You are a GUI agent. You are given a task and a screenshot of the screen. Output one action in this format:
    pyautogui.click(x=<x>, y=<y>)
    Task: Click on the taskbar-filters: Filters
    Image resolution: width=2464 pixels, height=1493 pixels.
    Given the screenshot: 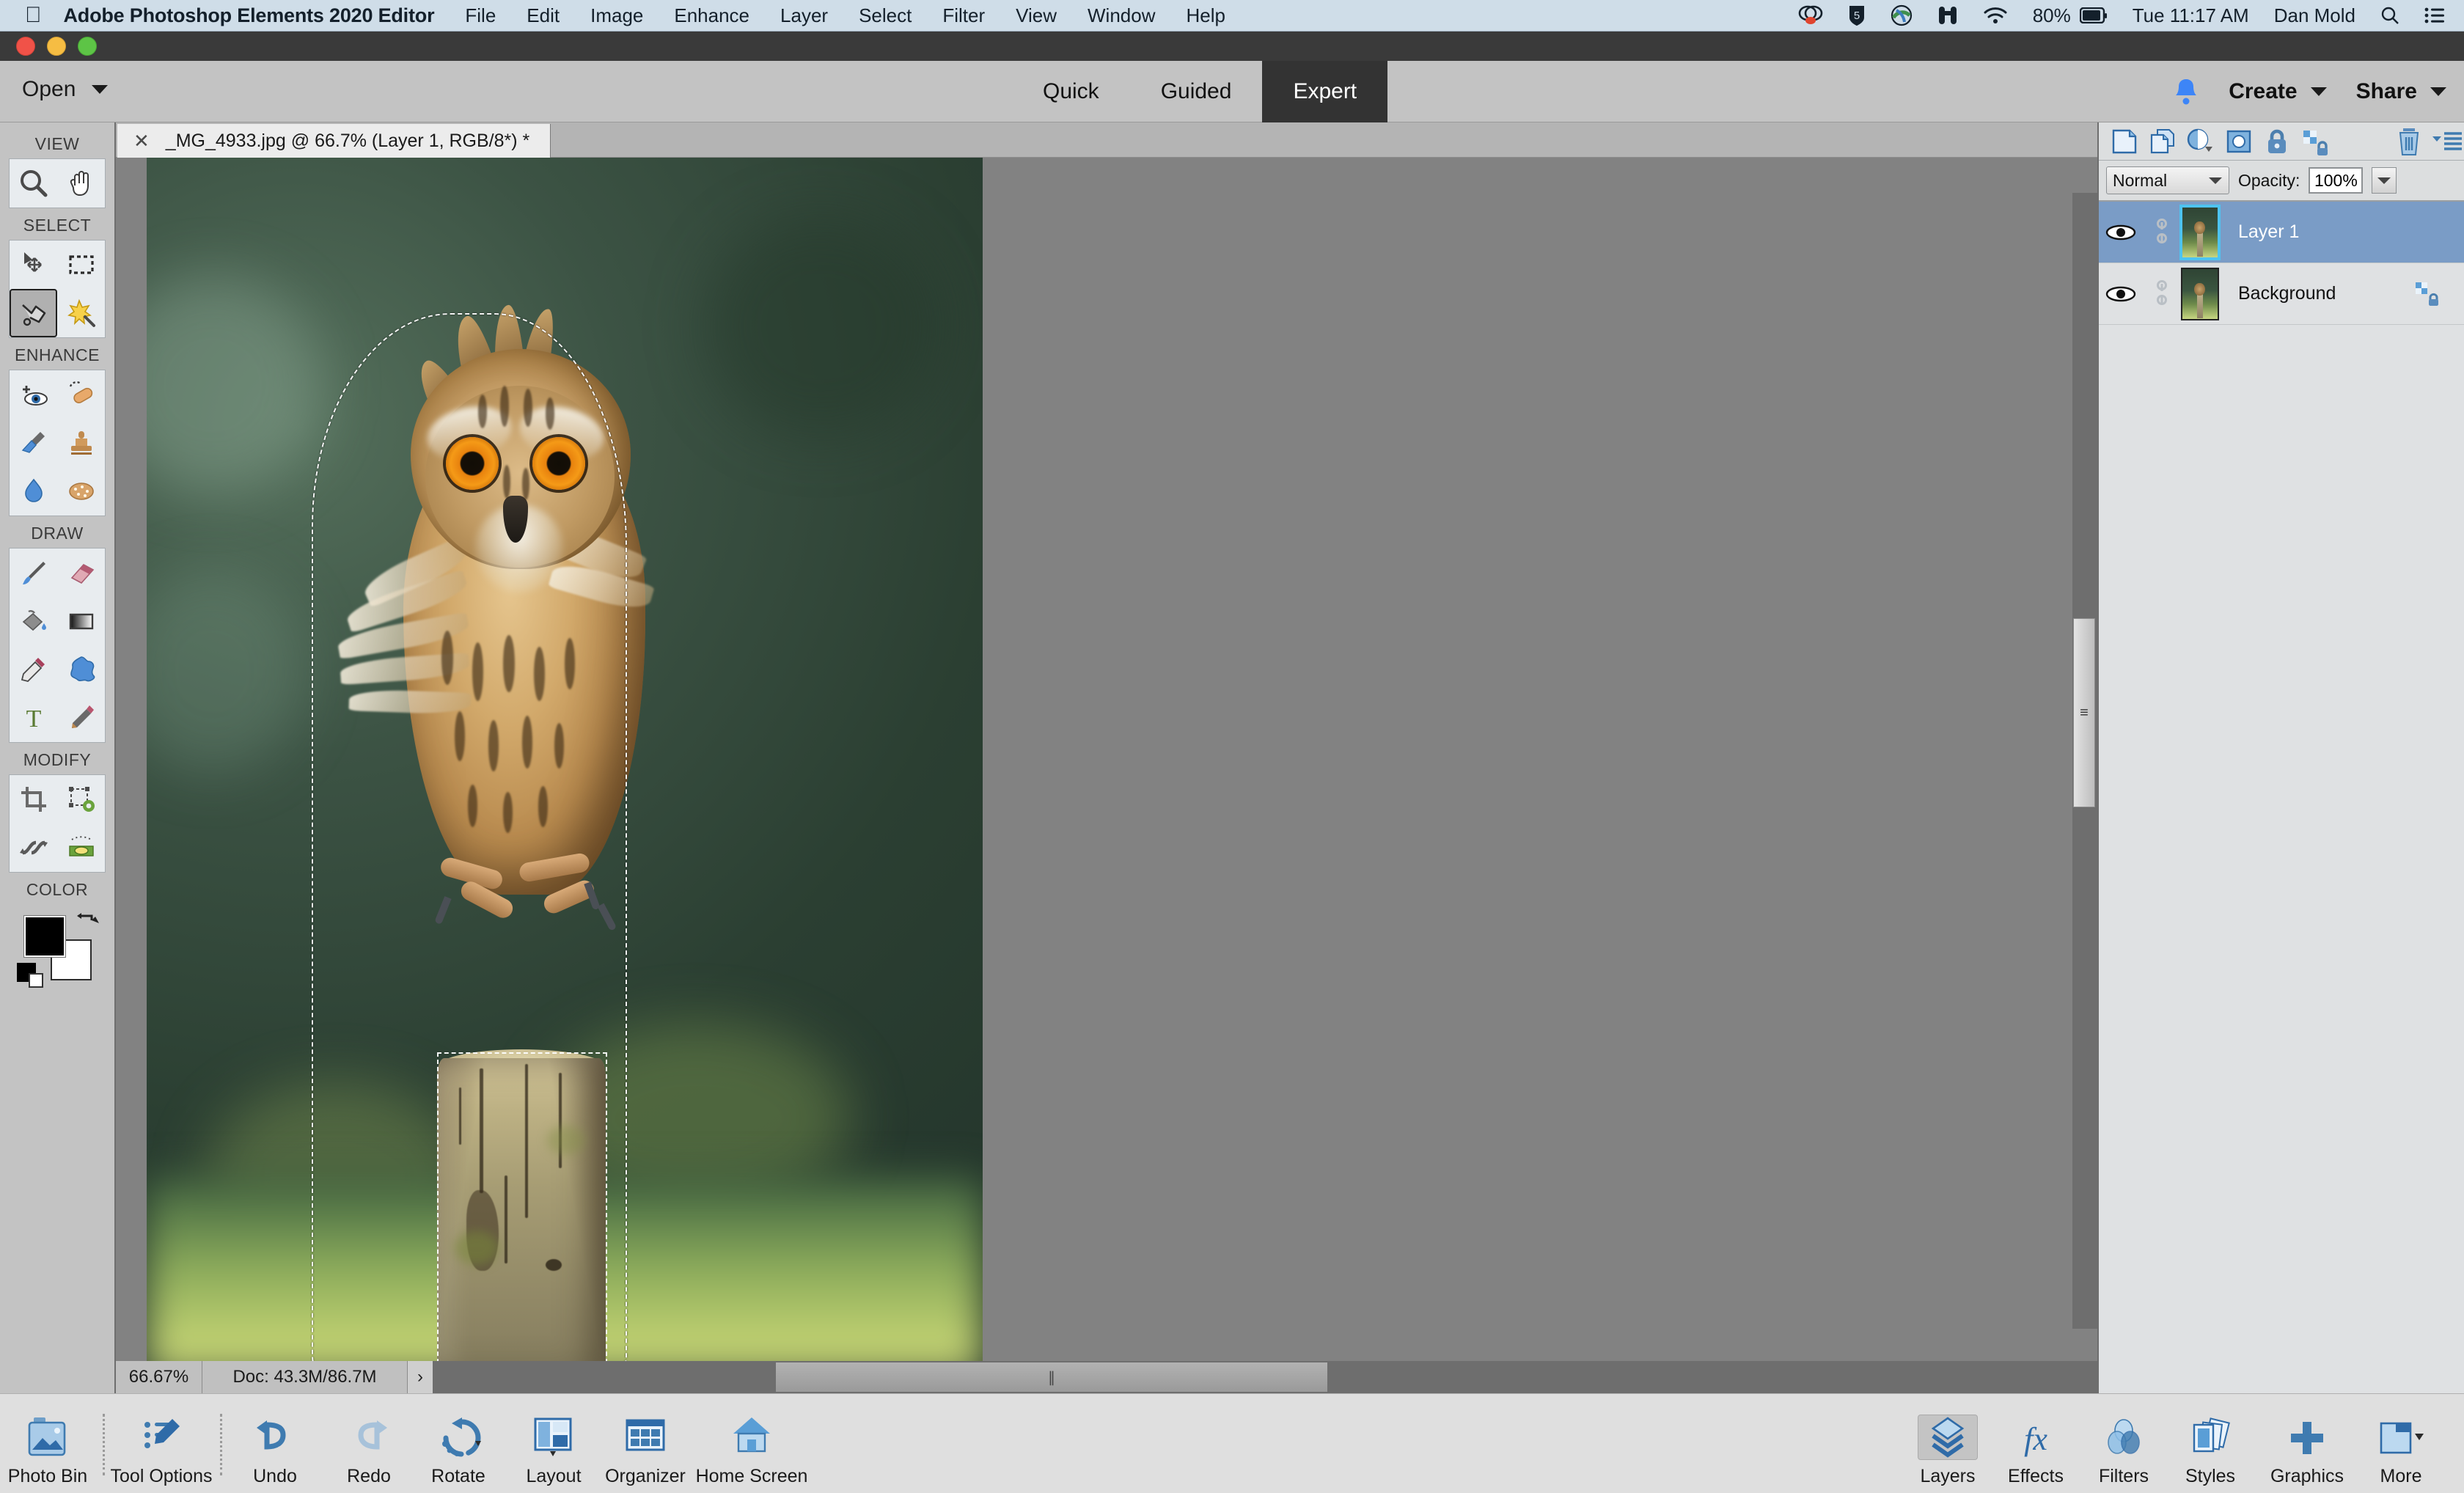 What is the action you would take?
    pyautogui.click(x=2124, y=1451)
    